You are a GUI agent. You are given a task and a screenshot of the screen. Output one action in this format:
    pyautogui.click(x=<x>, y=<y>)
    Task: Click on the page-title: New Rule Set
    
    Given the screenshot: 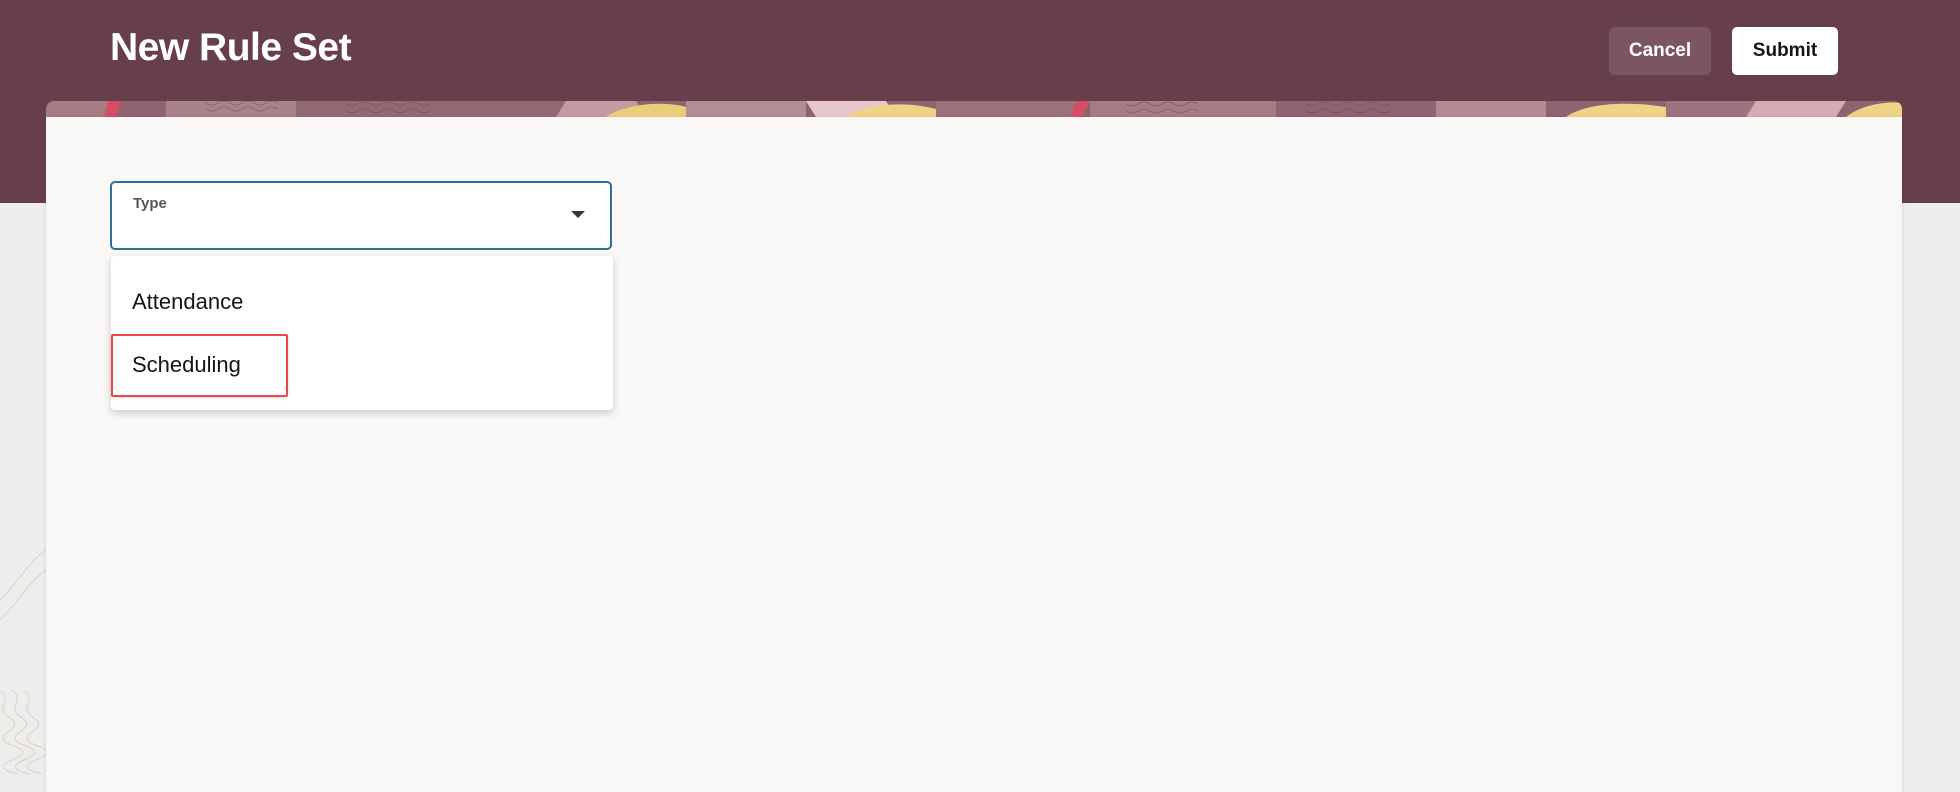 What is the action you would take?
    pyautogui.click(x=231, y=47)
    